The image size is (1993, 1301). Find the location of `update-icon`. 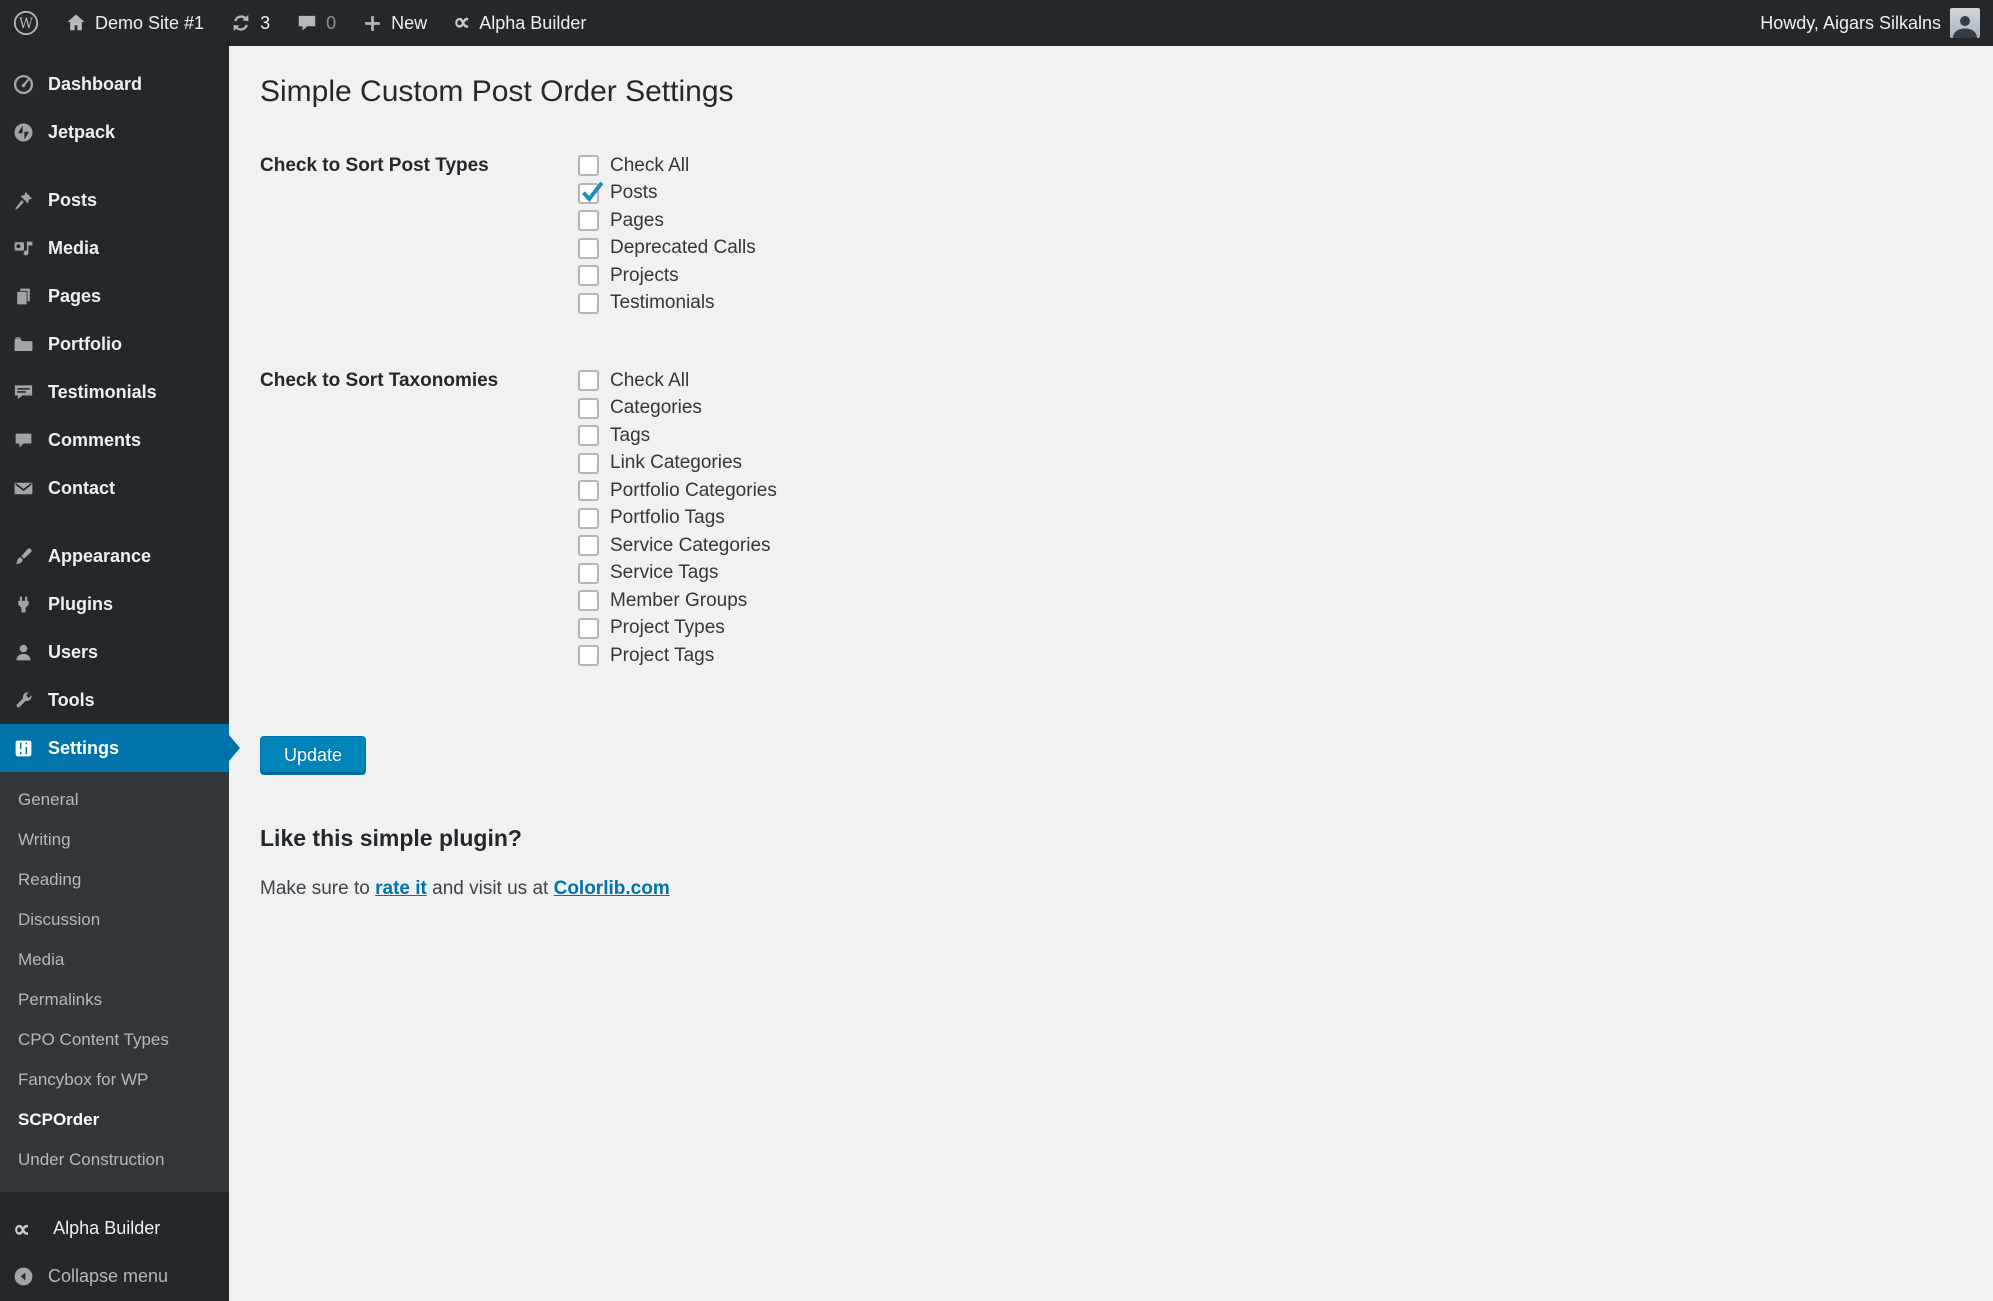

update-icon is located at coordinates (241, 23).